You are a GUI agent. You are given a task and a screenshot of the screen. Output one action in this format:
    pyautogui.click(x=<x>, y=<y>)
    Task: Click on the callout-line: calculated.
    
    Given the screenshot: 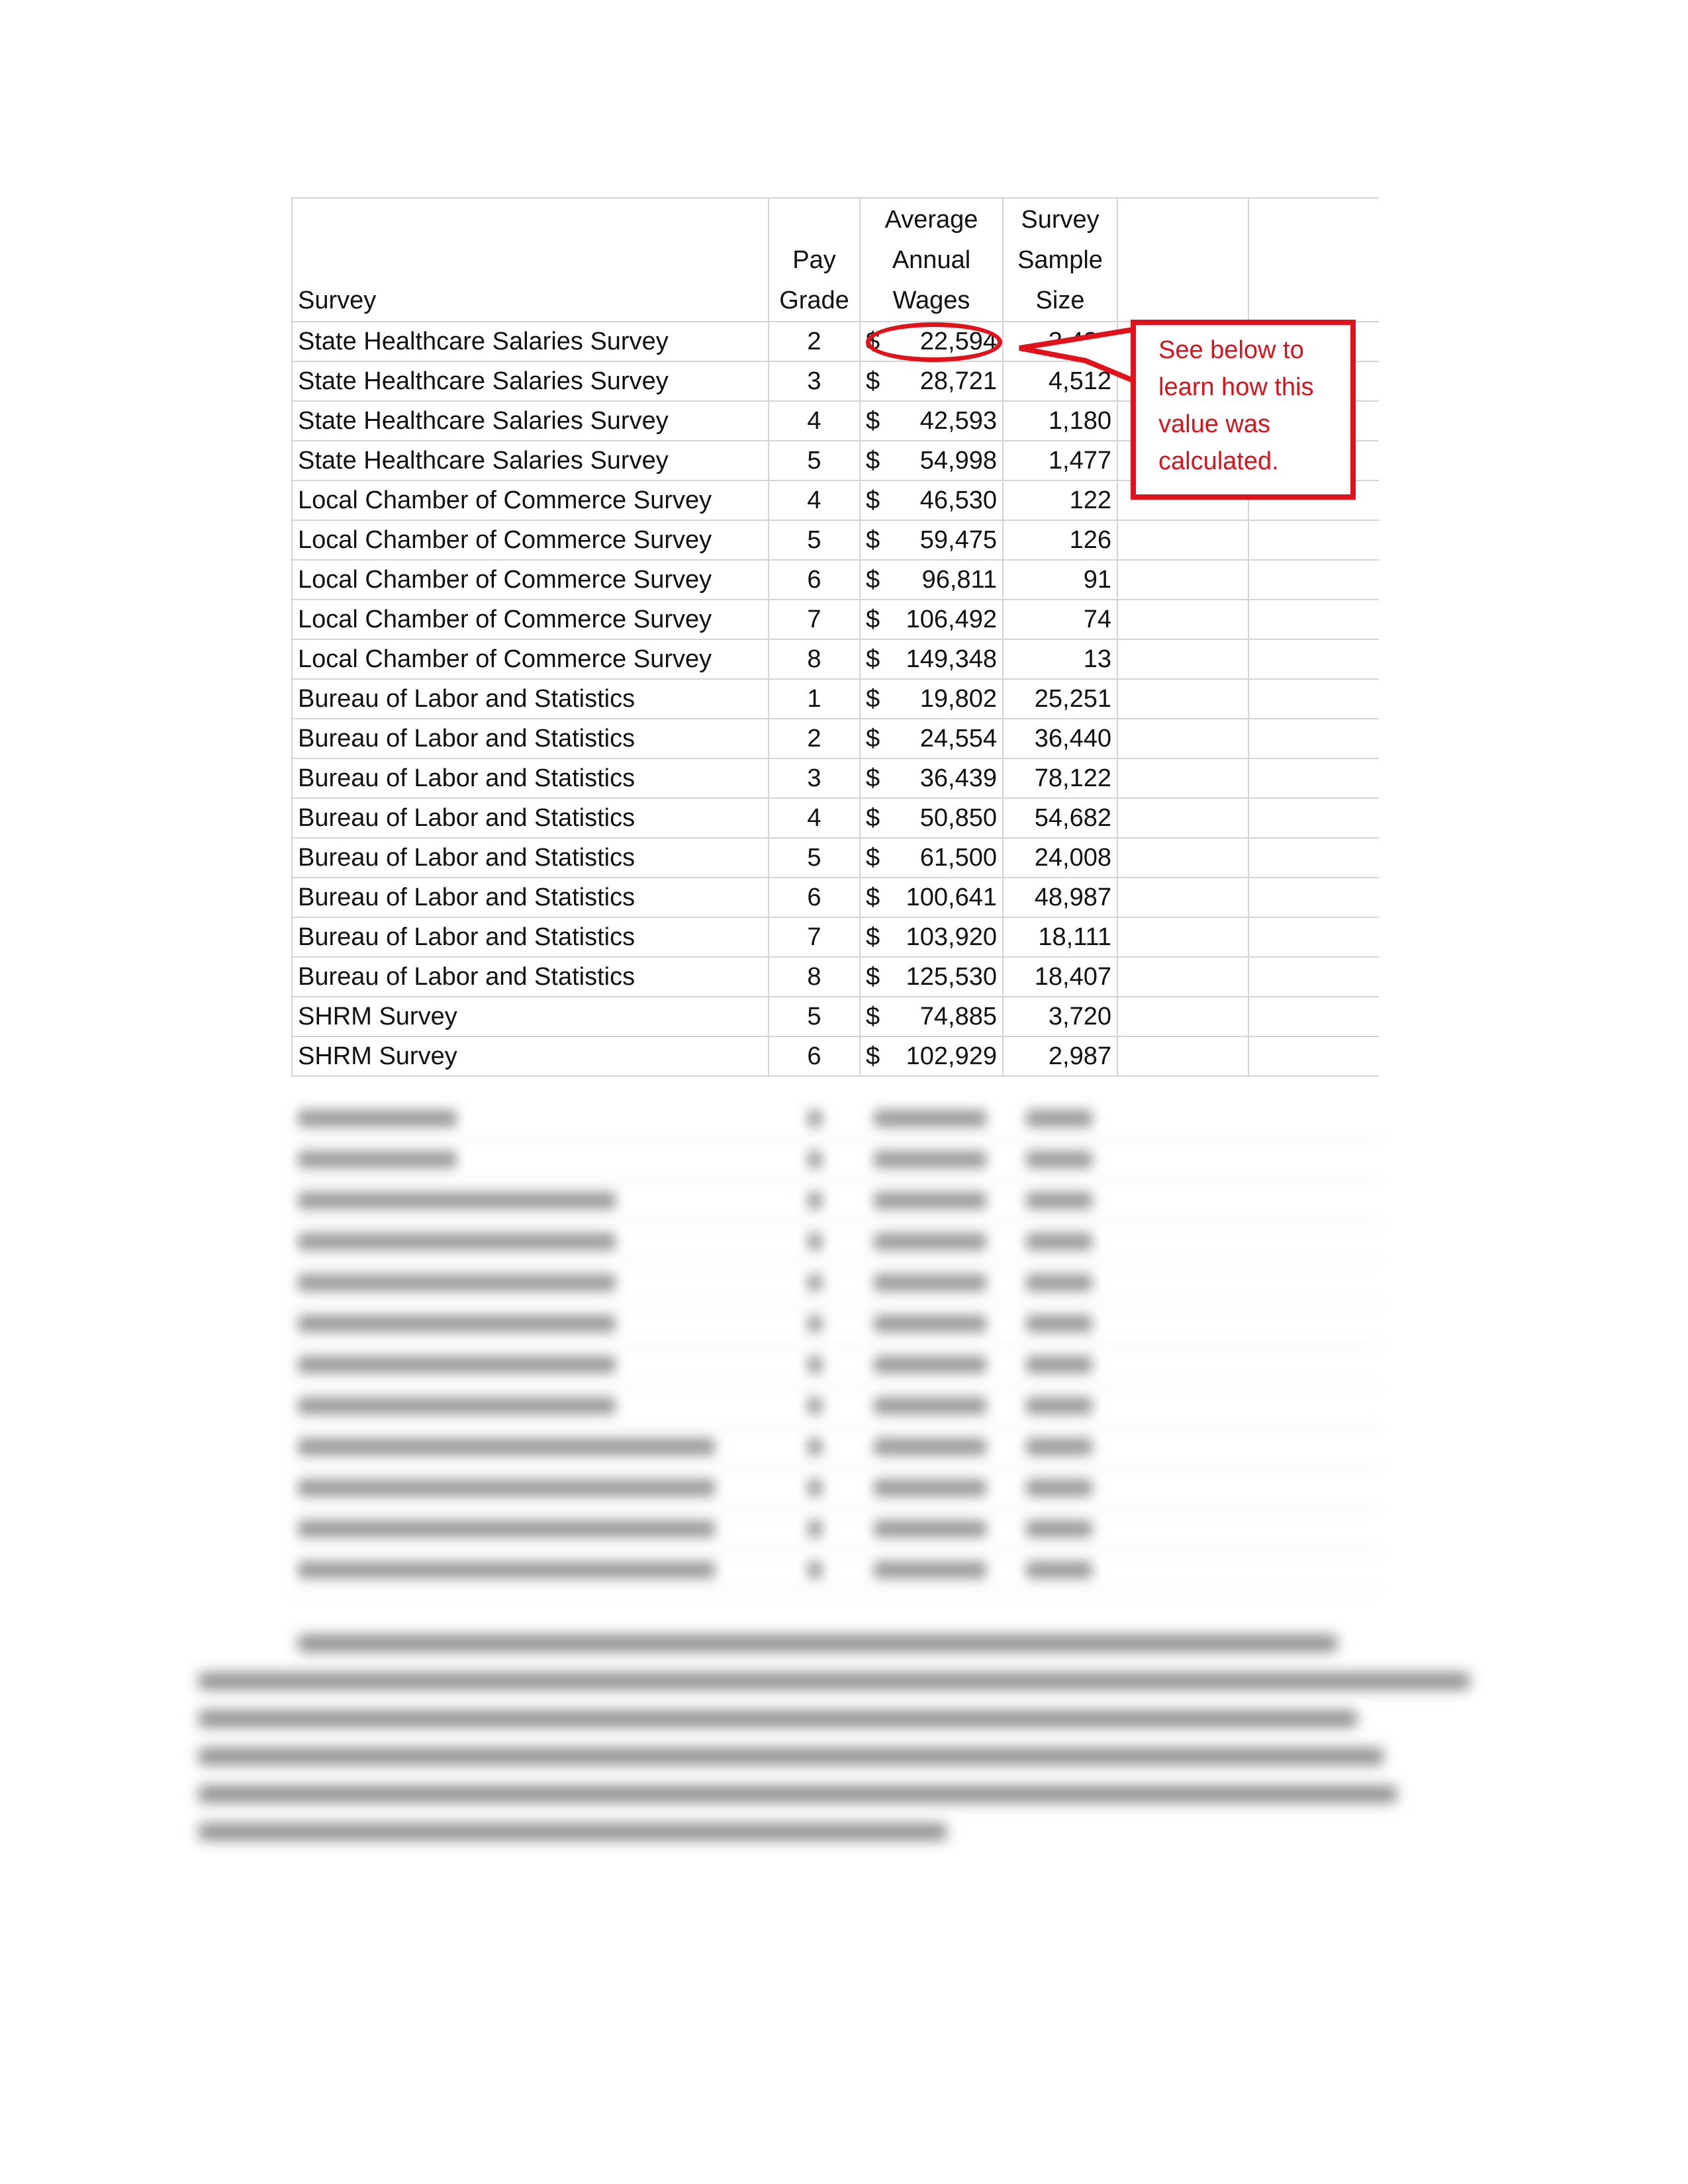 What is the action you would take?
    pyautogui.click(x=1218, y=461)
    